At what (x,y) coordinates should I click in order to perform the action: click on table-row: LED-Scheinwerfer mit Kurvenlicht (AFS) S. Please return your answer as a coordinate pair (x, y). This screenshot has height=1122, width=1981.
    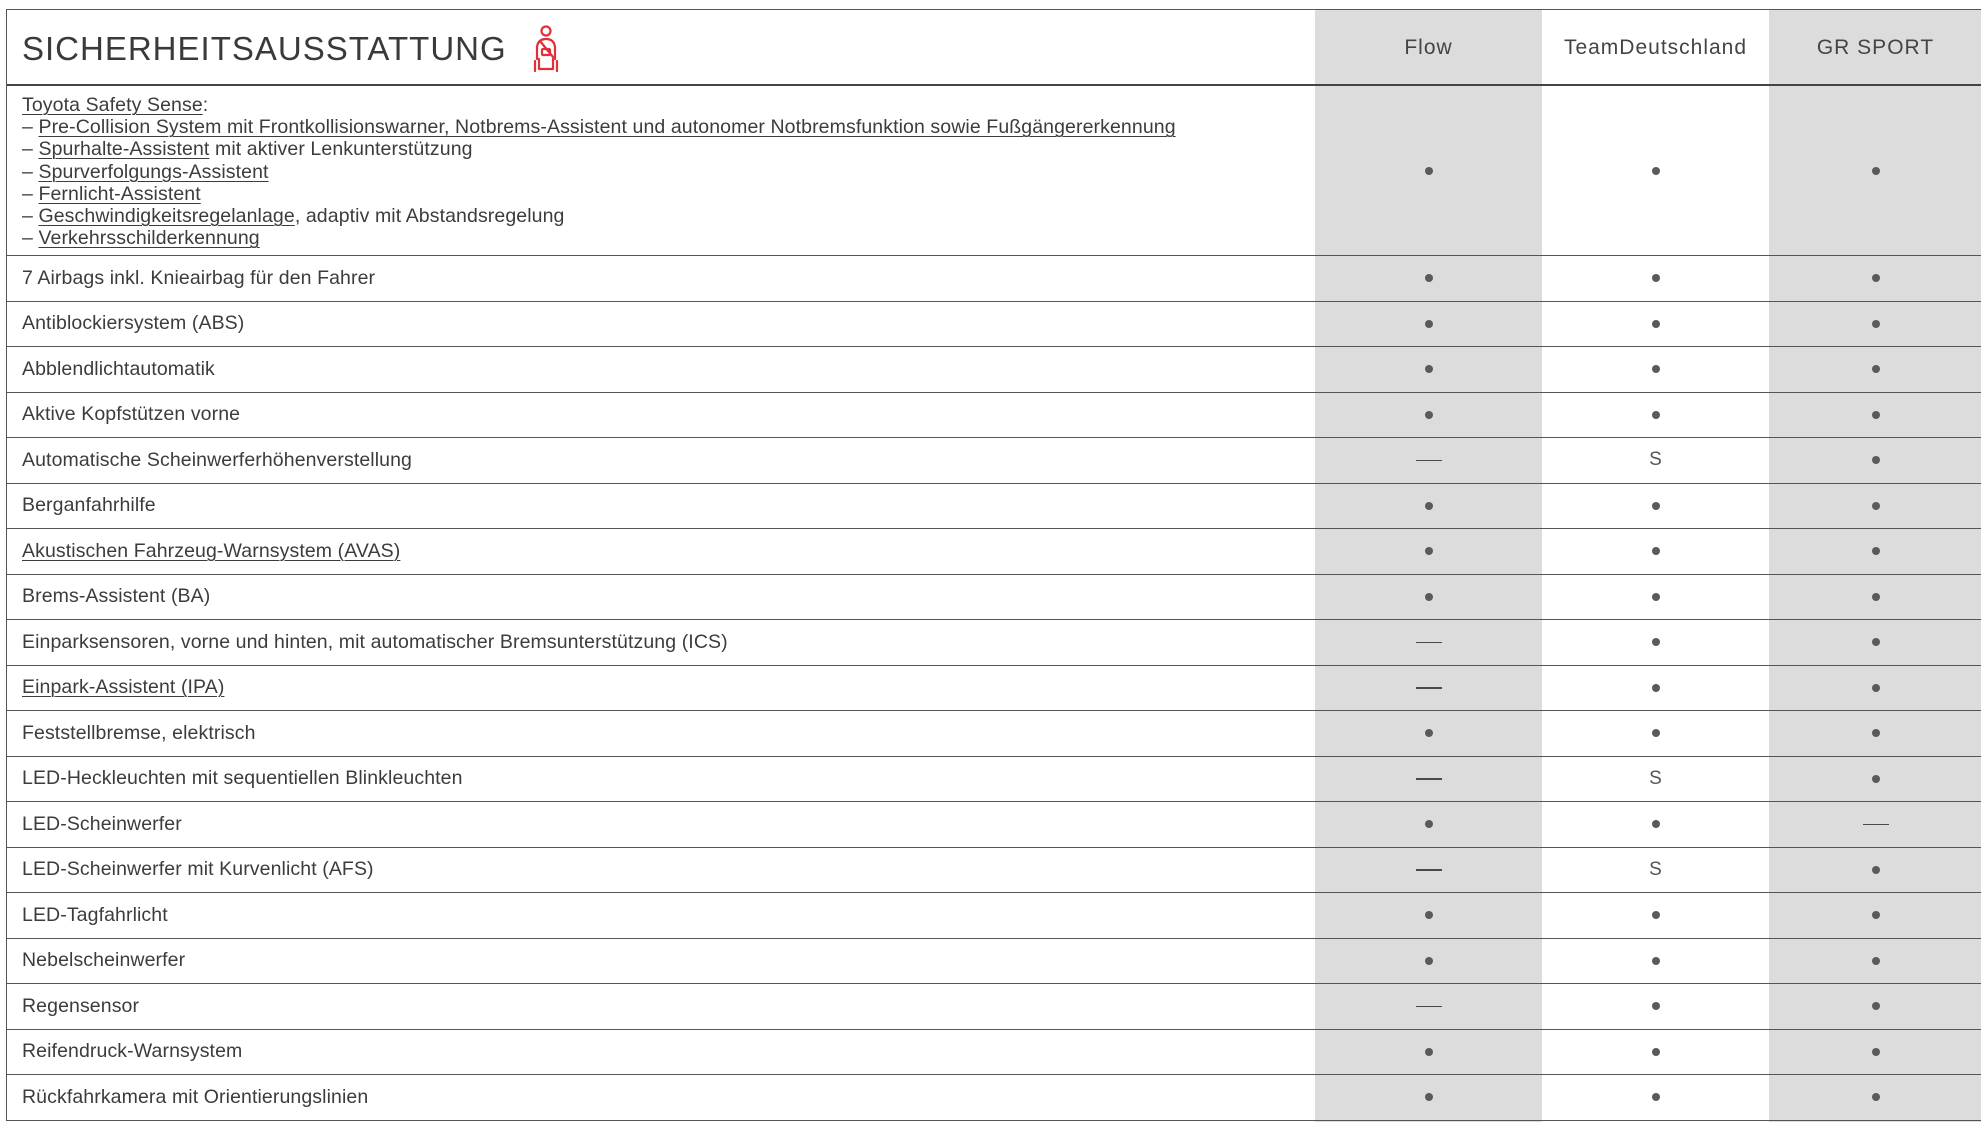
    Looking at the image, I should click on (994, 870).